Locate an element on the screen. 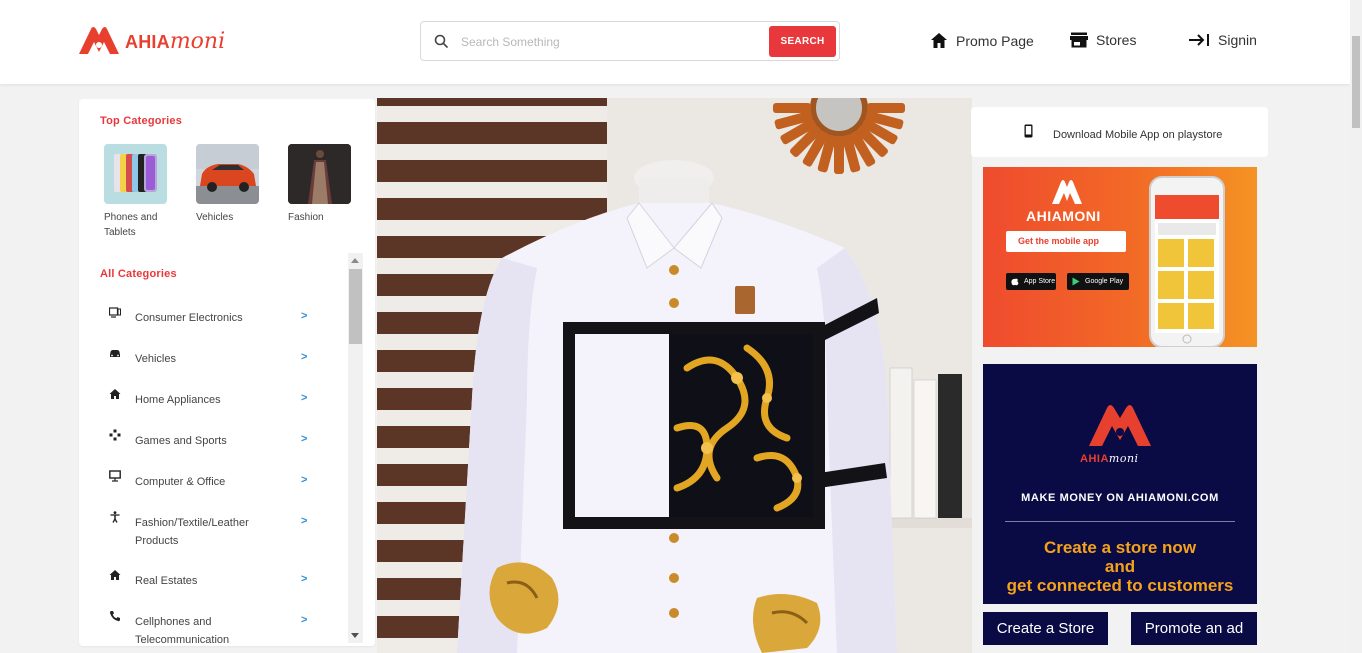  promo-cta-line: and is located at coordinates (1120, 566).